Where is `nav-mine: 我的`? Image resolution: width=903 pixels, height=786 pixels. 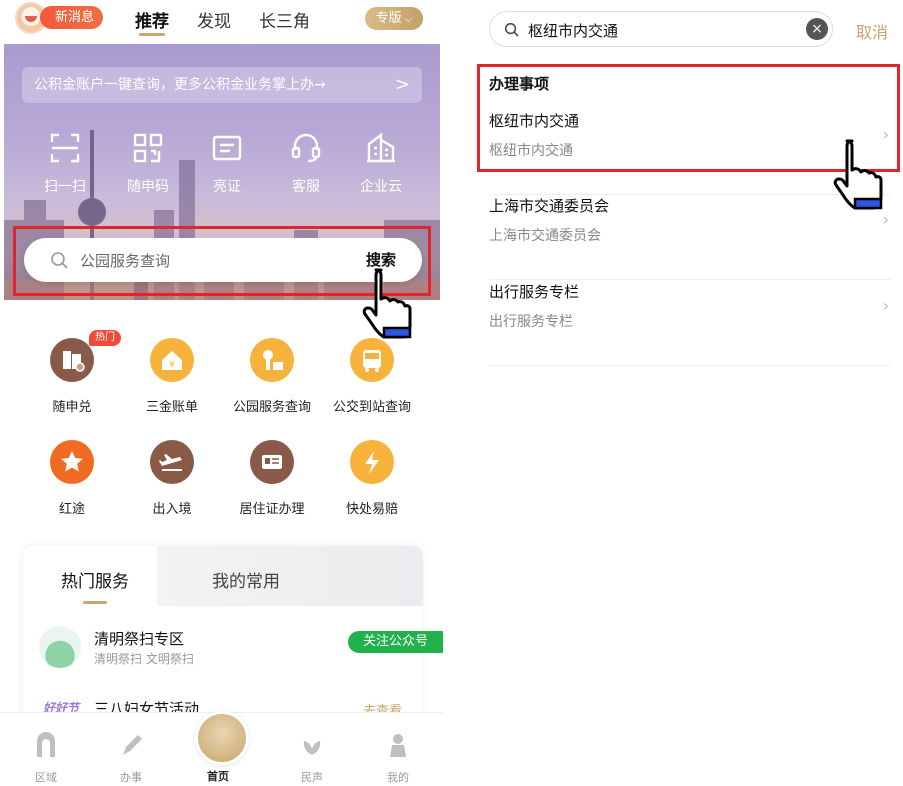 nav-mine: 我的 is located at coordinates (398, 758).